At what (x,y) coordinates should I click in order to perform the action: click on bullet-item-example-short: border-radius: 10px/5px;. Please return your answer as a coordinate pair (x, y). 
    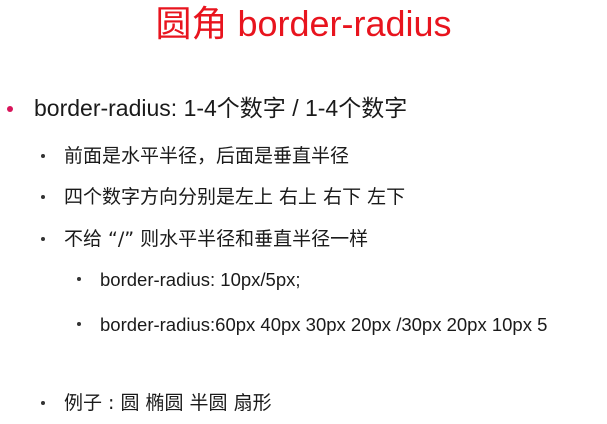
    Looking at the image, I should click on (189, 280).